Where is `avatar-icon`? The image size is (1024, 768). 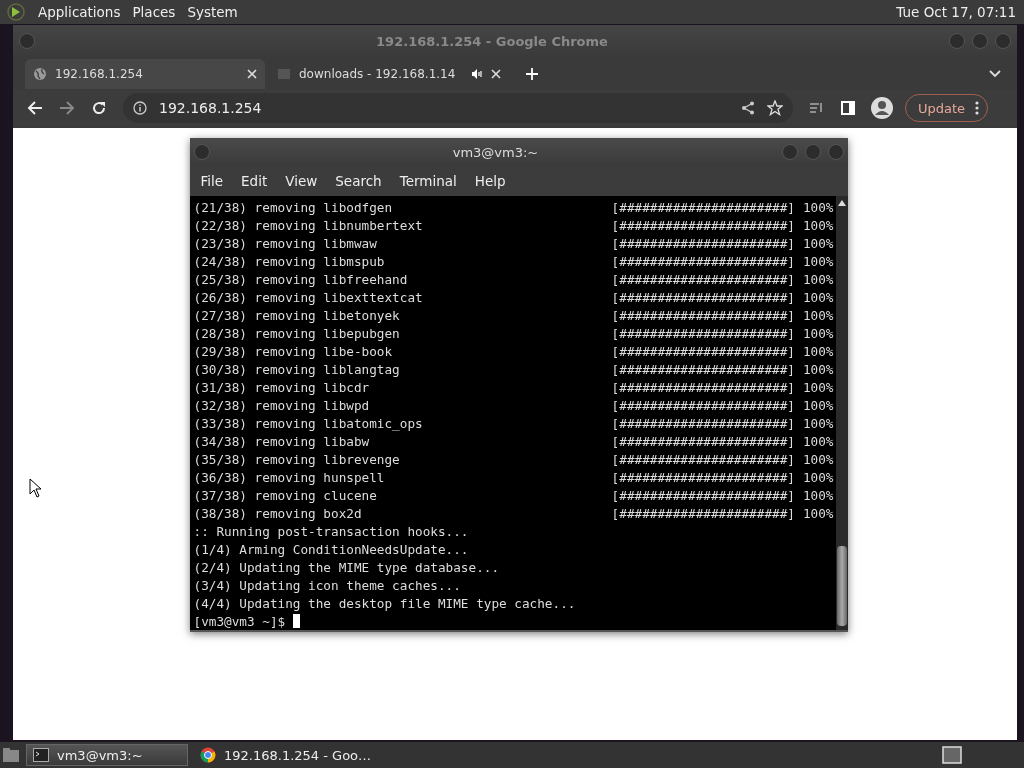
avatar-icon is located at coordinates (882, 108).